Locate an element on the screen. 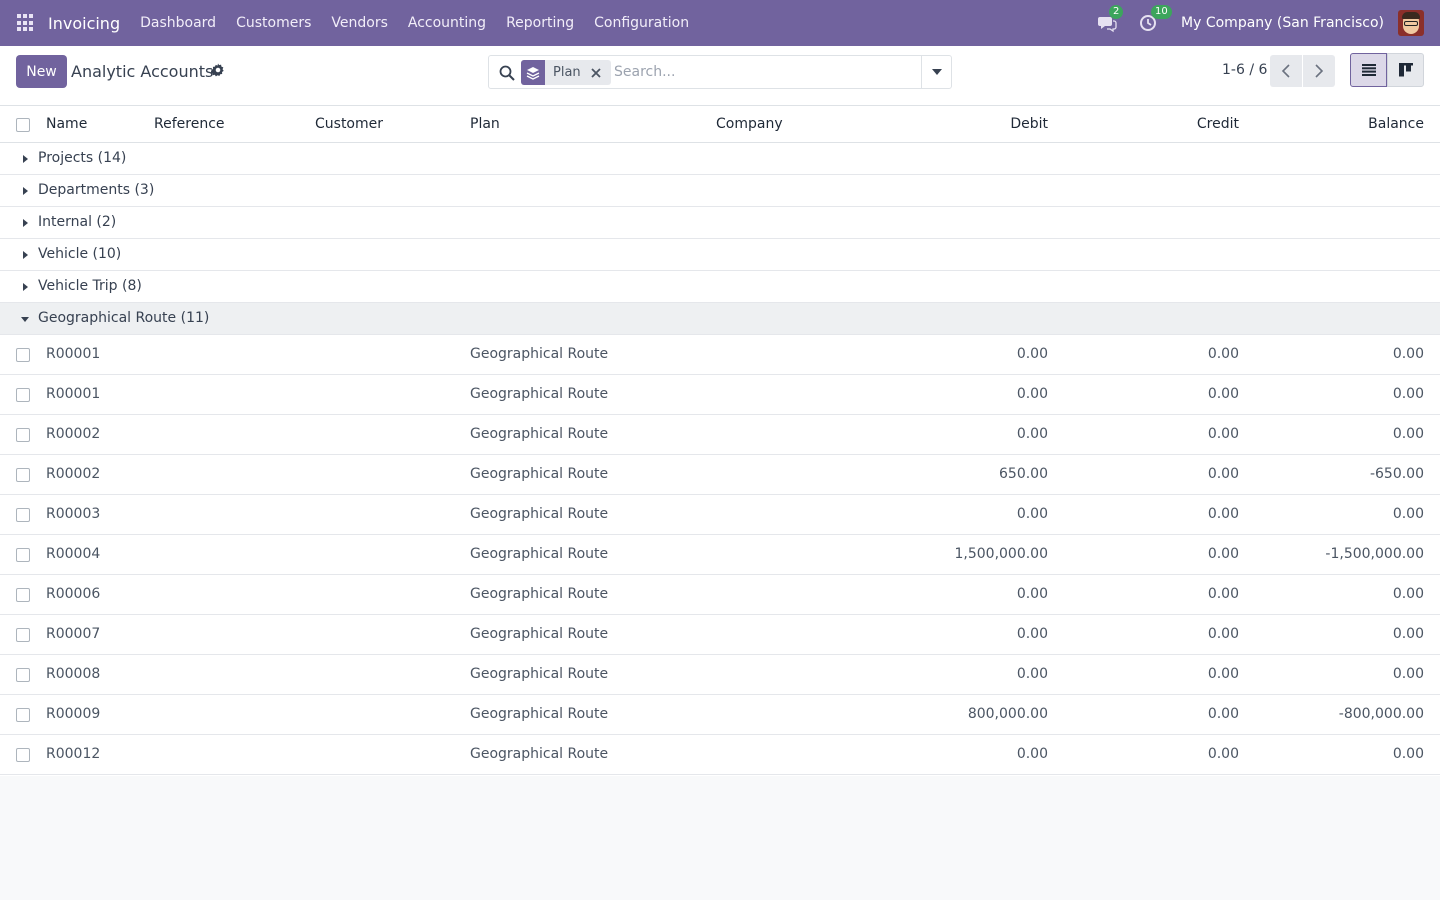 The height and width of the screenshot is (900, 1440). new-button: New is located at coordinates (41, 71).